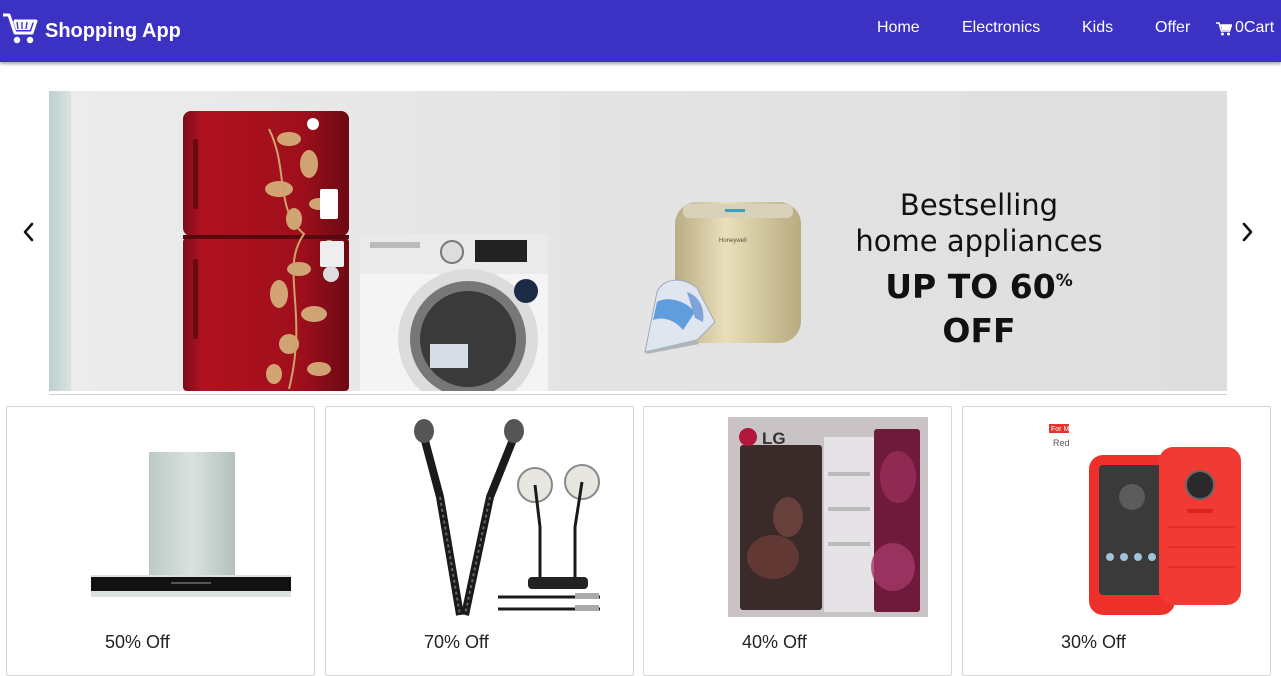 The image size is (1281, 676). What do you see at coordinates (638, 394) in the screenshot?
I see `carousel-divider` at bounding box center [638, 394].